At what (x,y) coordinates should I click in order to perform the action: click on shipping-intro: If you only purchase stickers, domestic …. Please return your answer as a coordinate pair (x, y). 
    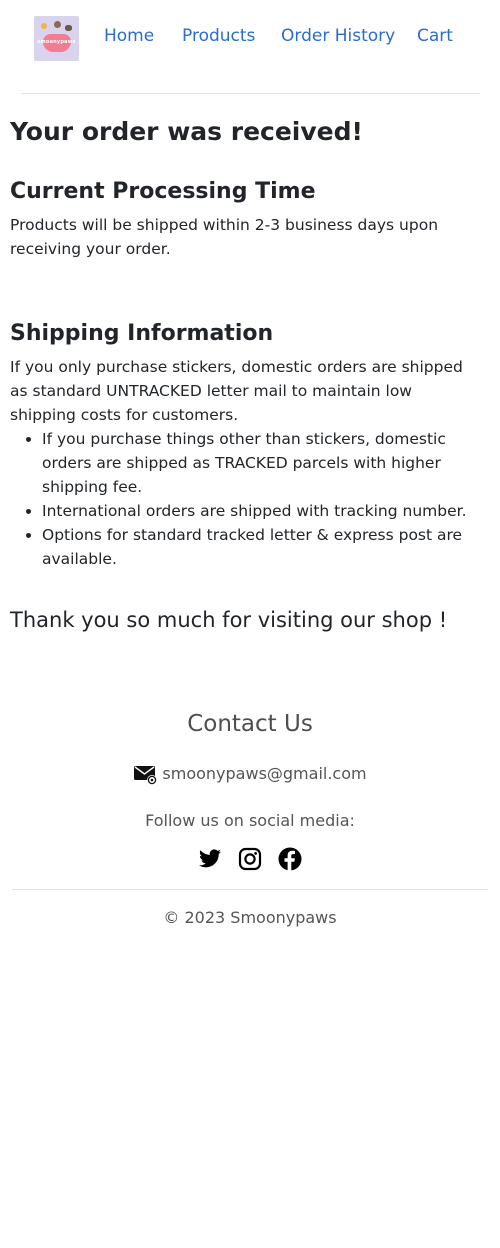
    Looking at the image, I should click on (236, 391).